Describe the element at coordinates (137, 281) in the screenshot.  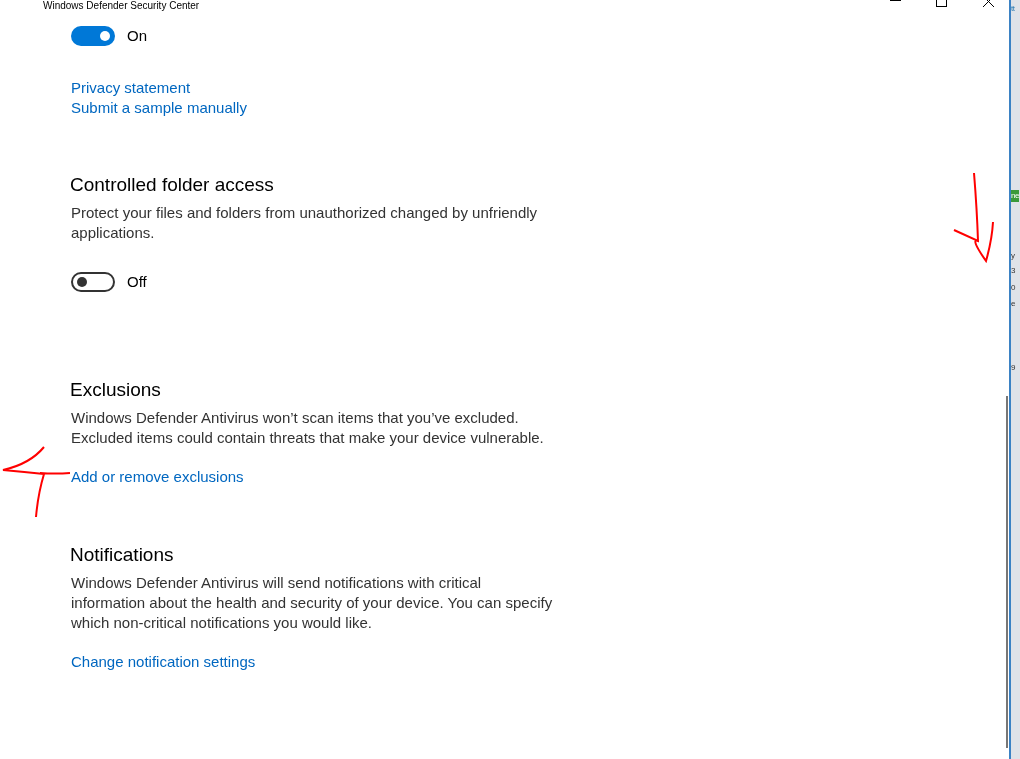
I see `toggle-label: Off` at that location.